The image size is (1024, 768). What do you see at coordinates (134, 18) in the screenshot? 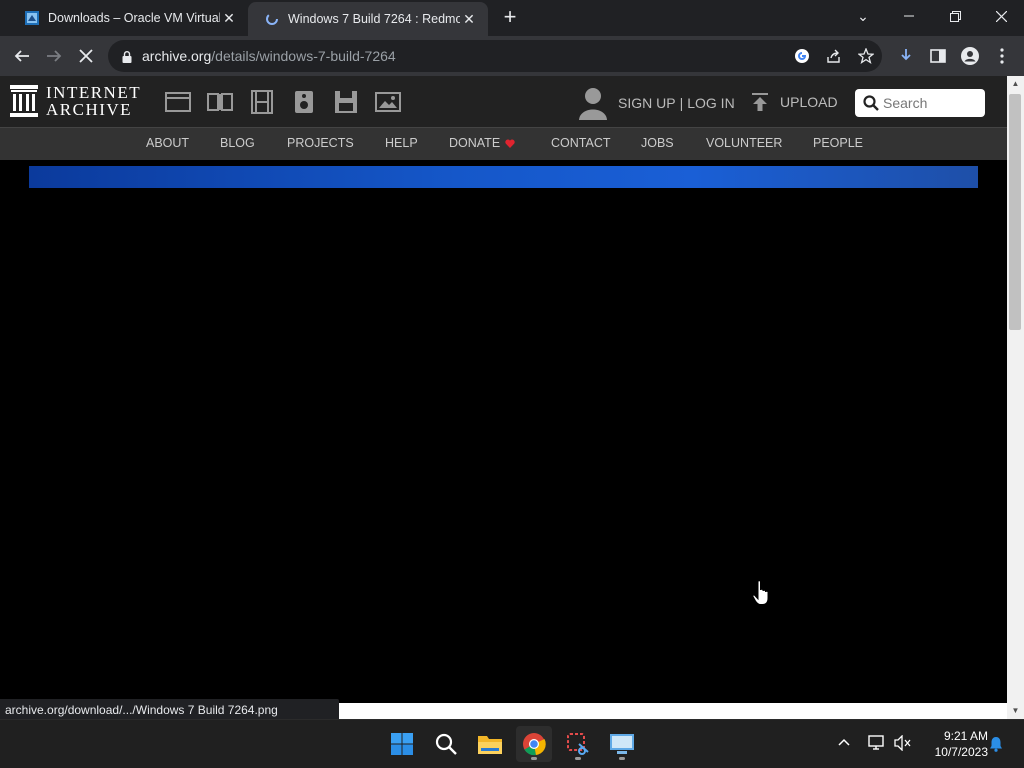
I see `tab-title: Downloads – Oracle VM VirtualBox` at bounding box center [134, 18].